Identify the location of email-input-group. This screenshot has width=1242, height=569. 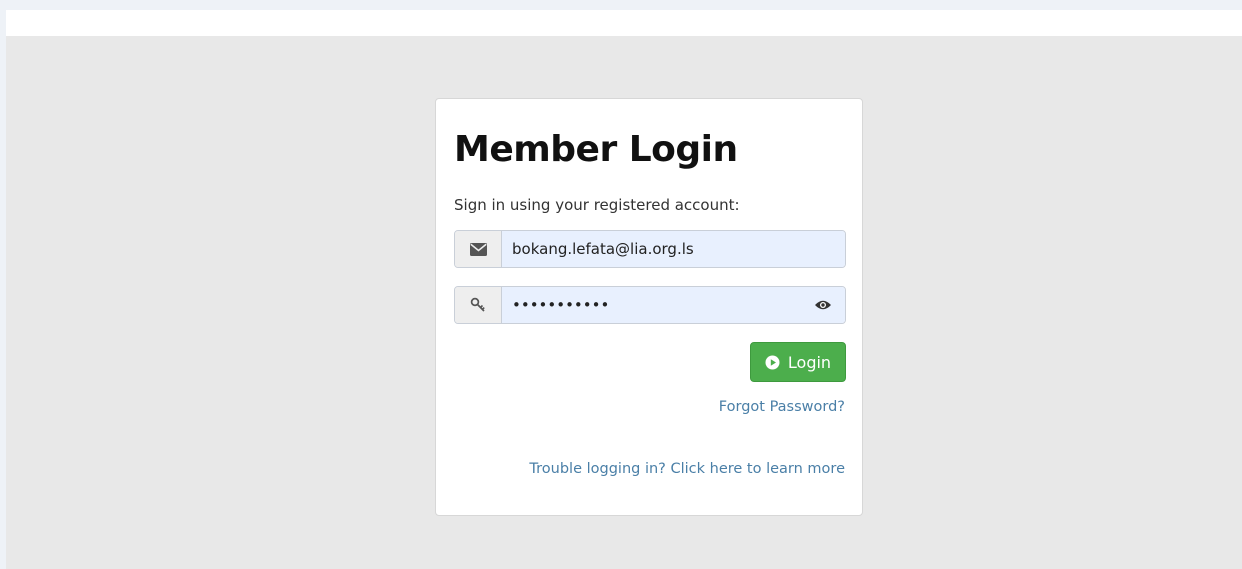
(650, 249).